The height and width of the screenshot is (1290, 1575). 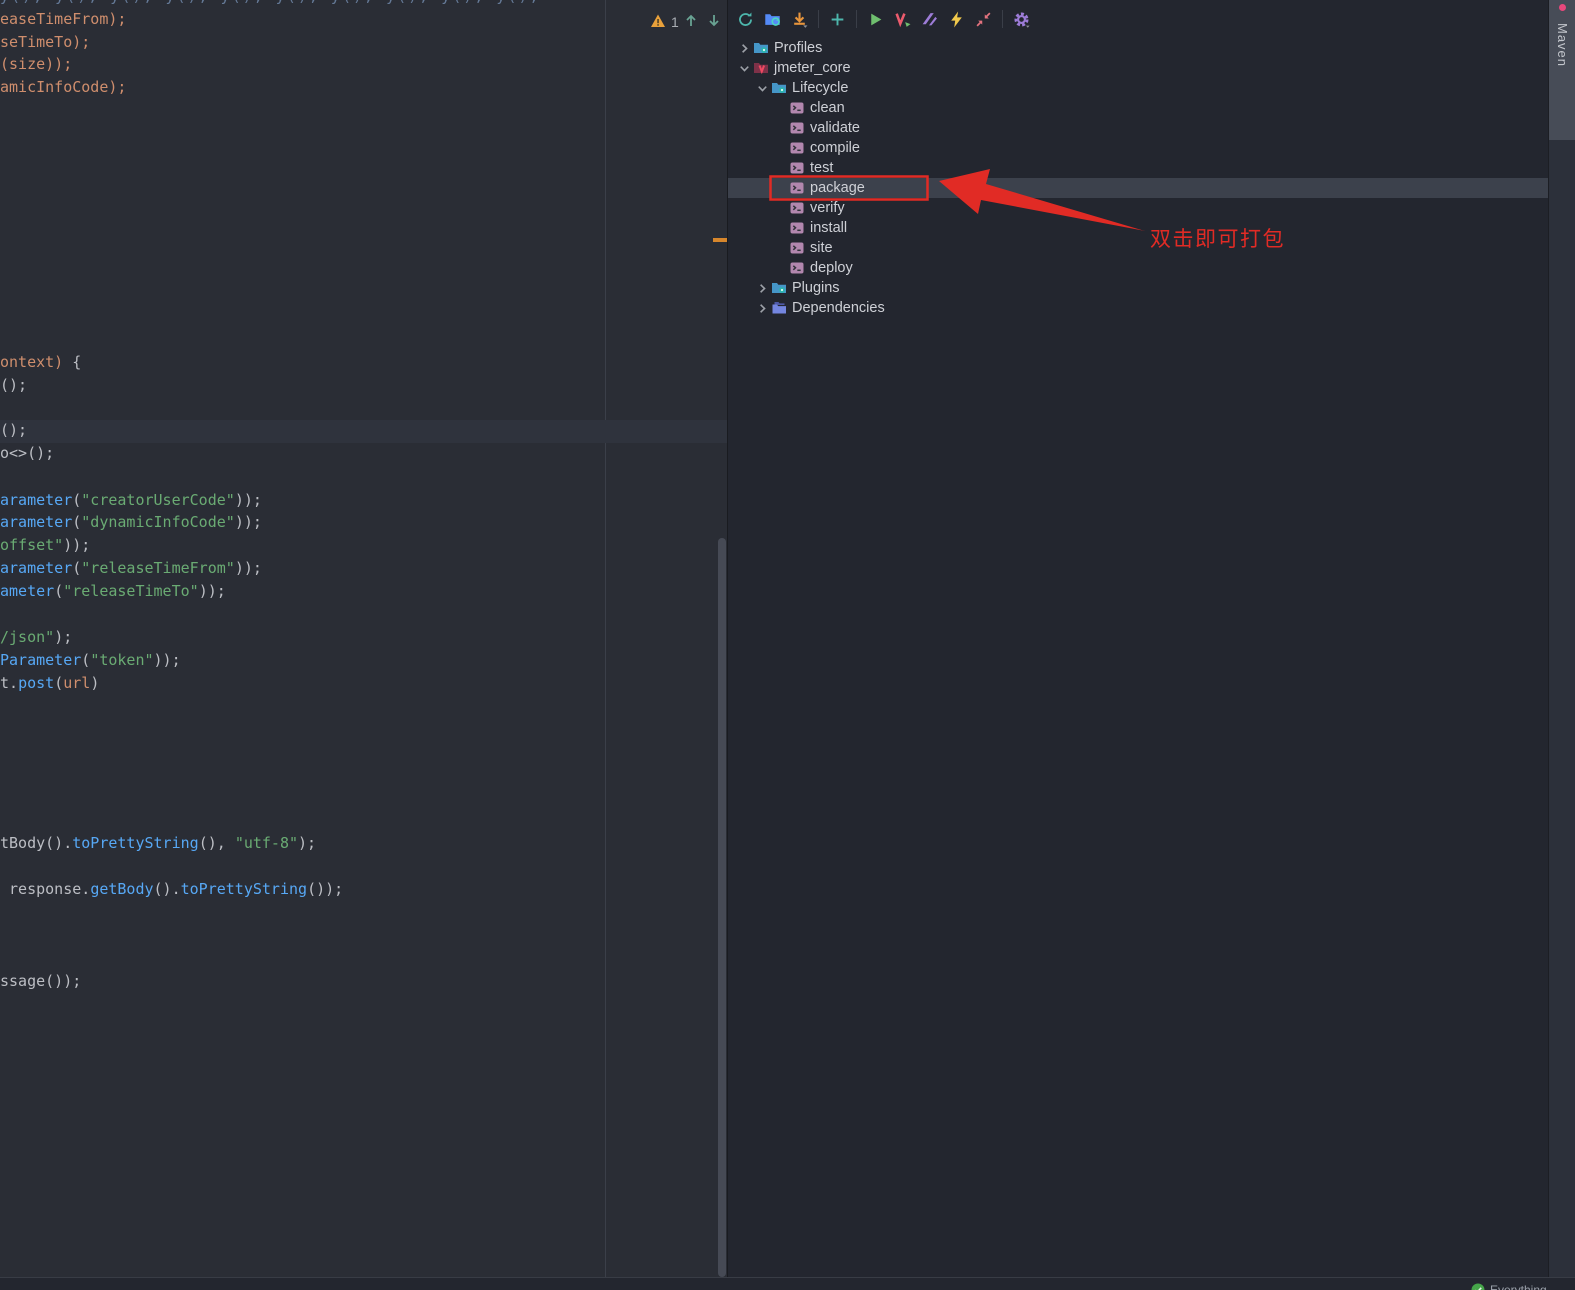 I want to click on tree-item-profiles: Profiles, so click(x=1138, y=48).